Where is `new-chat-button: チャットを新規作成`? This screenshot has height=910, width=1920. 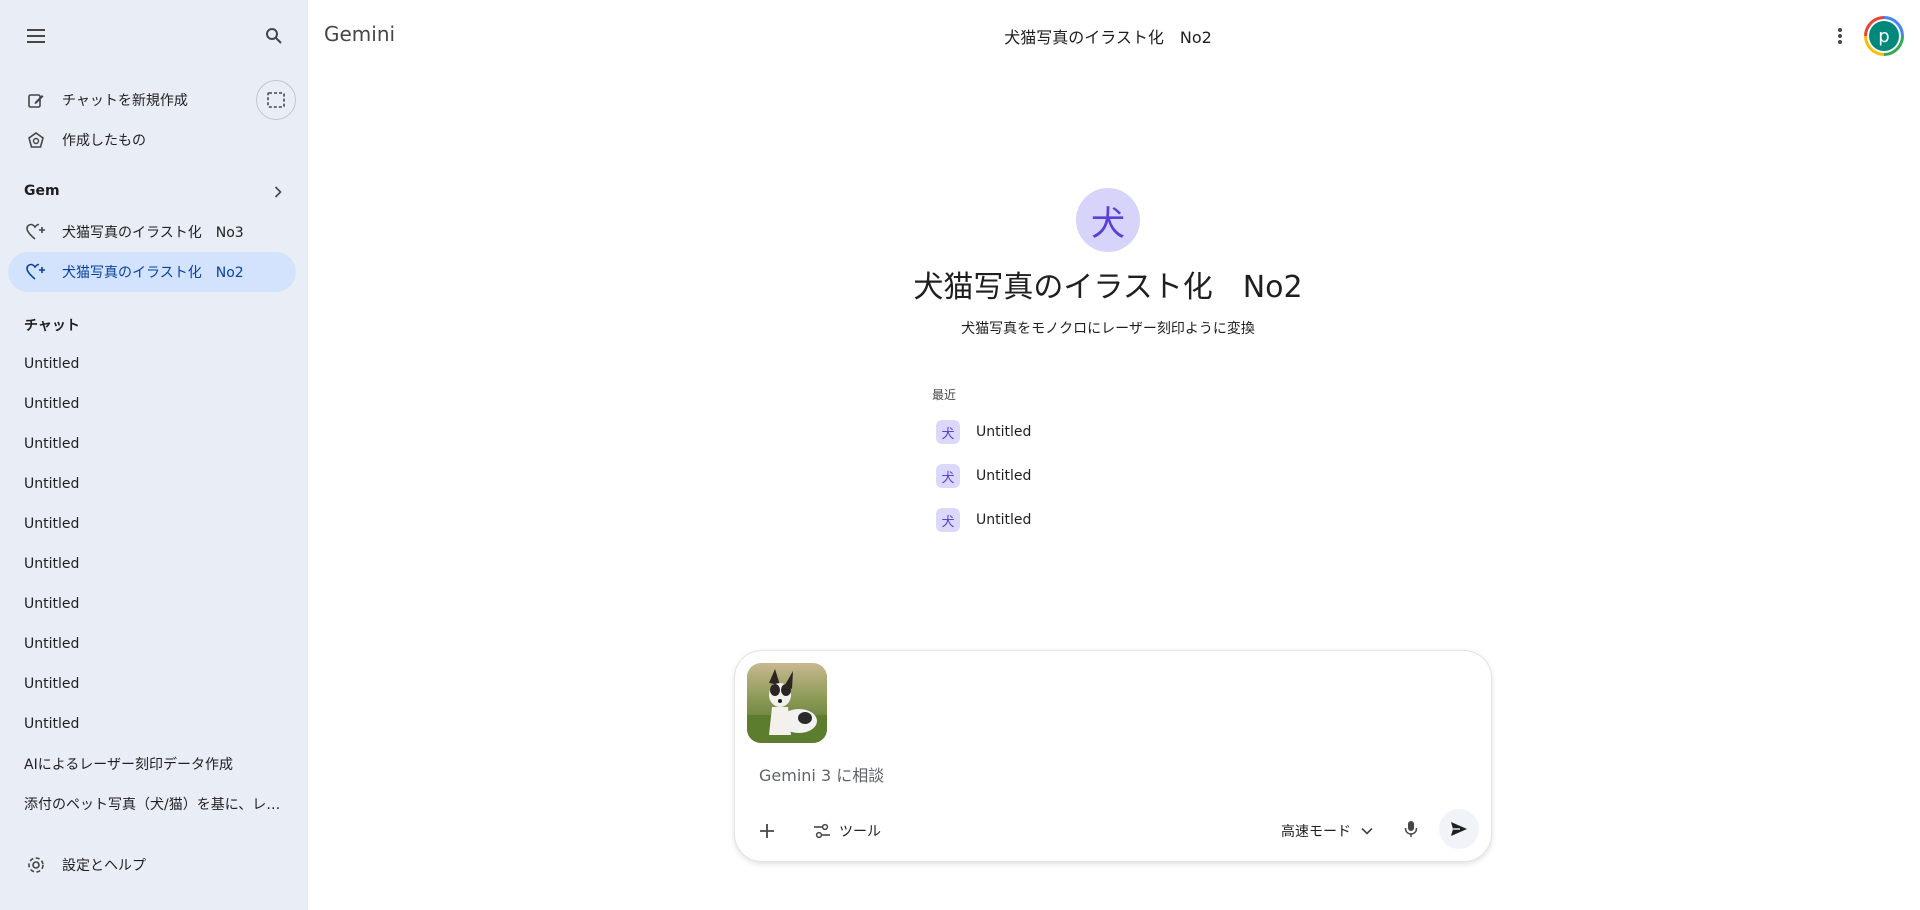 new-chat-button: チャットを新規作成 is located at coordinates (152, 100).